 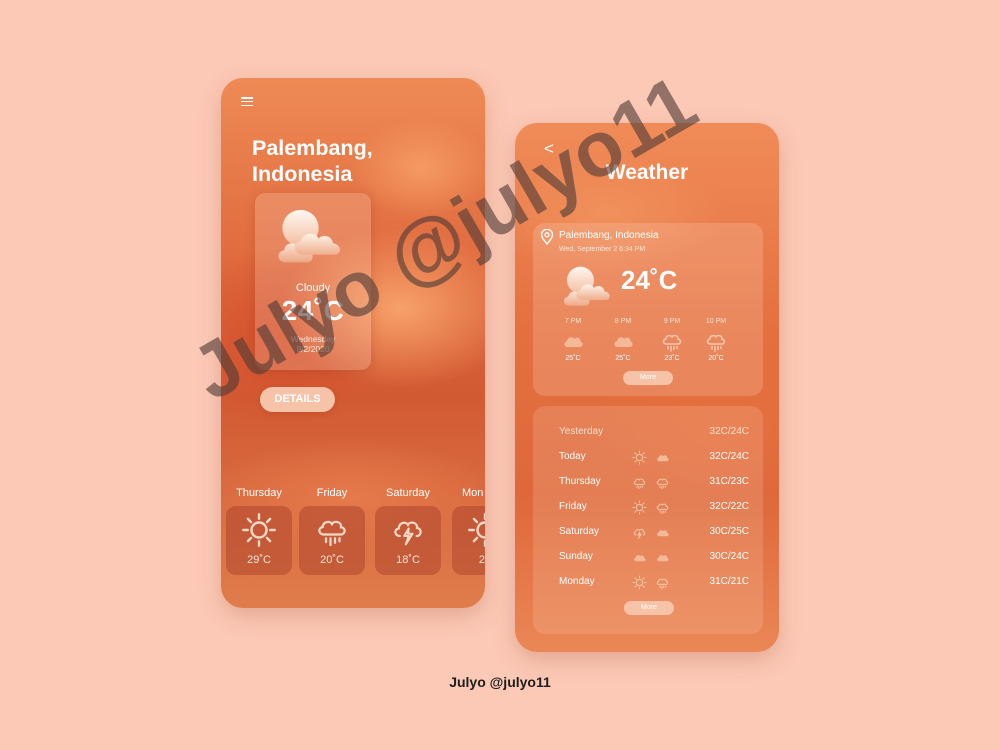 What do you see at coordinates (312, 161) in the screenshot?
I see `city-title: Palembang, Indonesia` at bounding box center [312, 161].